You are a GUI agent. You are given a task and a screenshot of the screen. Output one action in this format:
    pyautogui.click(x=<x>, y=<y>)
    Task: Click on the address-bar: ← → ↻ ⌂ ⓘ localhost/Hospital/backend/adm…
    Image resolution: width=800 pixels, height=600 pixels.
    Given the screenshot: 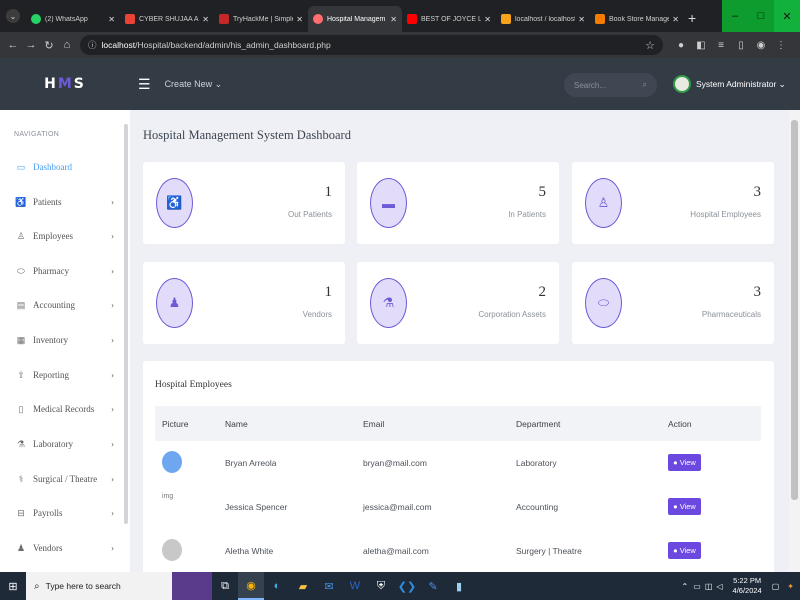 What is the action you would take?
    pyautogui.click(x=400, y=45)
    